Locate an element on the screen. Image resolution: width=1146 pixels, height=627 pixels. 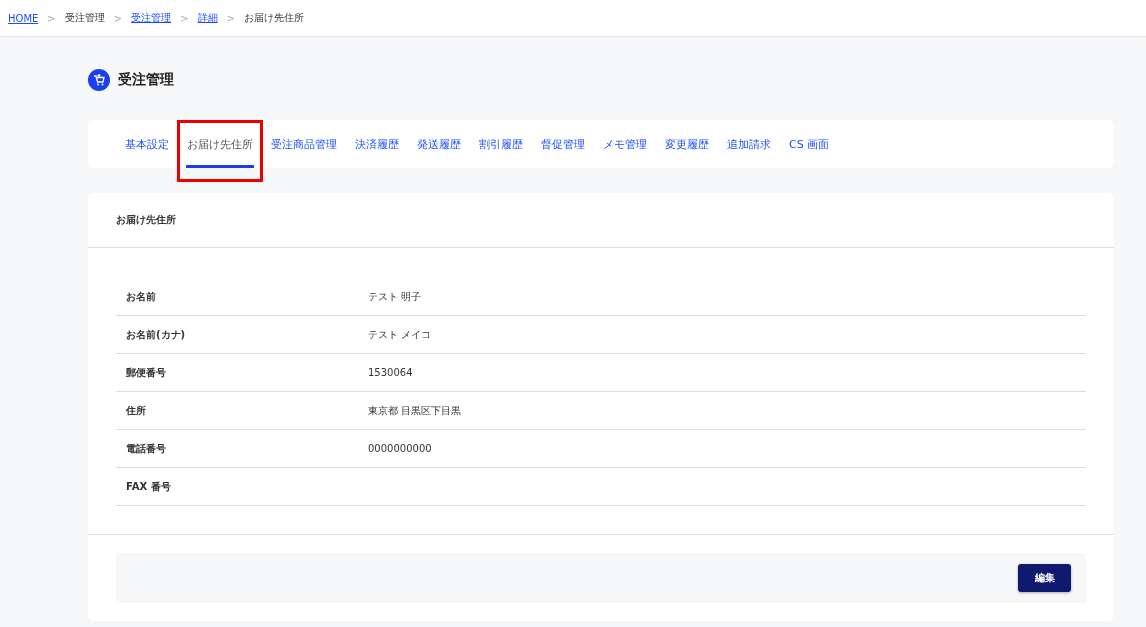
tab: 基本設定 is located at coordinates (147, 144).